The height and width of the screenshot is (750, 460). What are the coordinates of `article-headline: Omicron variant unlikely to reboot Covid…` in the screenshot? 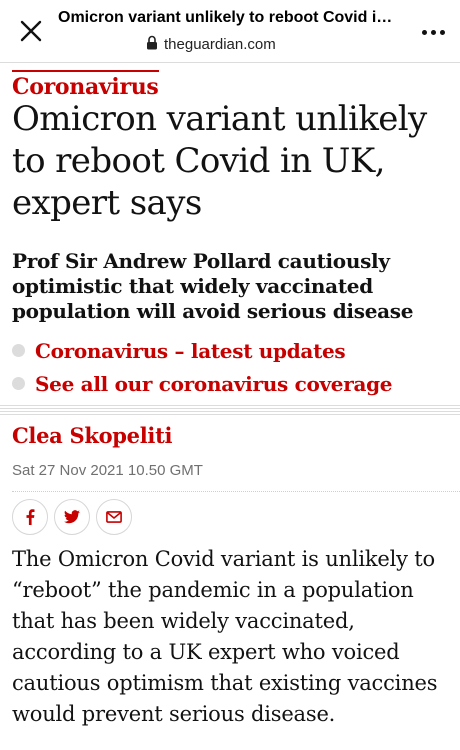 It's located at (219, 161).